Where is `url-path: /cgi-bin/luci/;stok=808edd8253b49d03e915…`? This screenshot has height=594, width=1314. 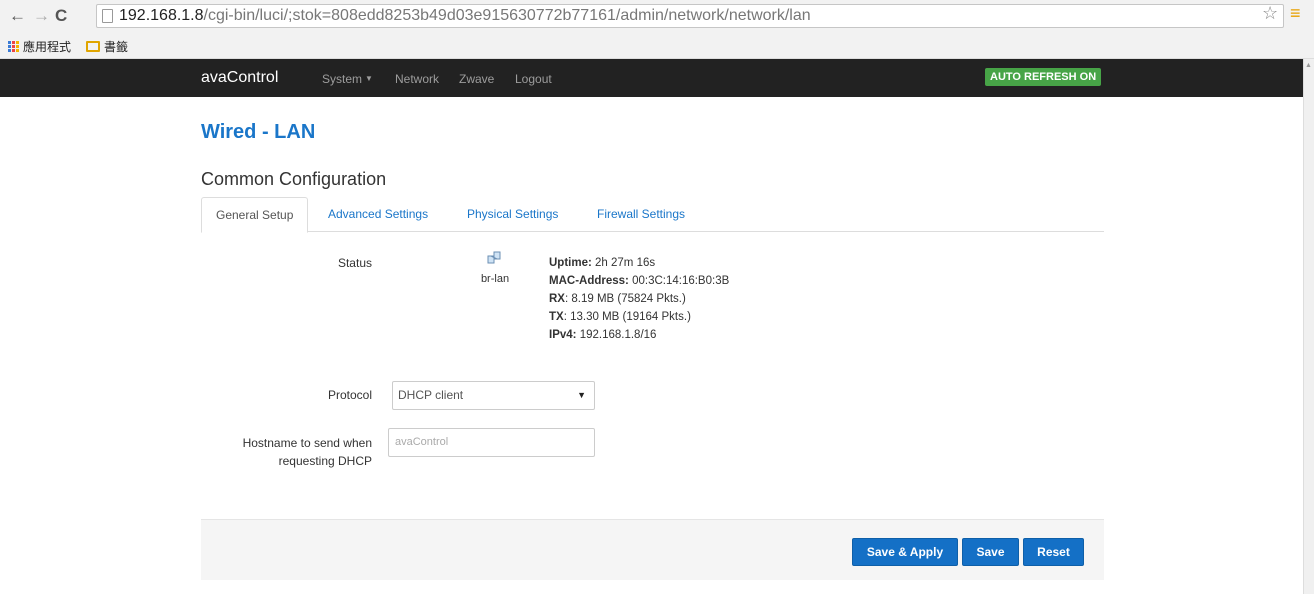 url-path: /cgi-bin/luci/;stok=808edd8253b49d03e915… is located at coordinates (507, 15).